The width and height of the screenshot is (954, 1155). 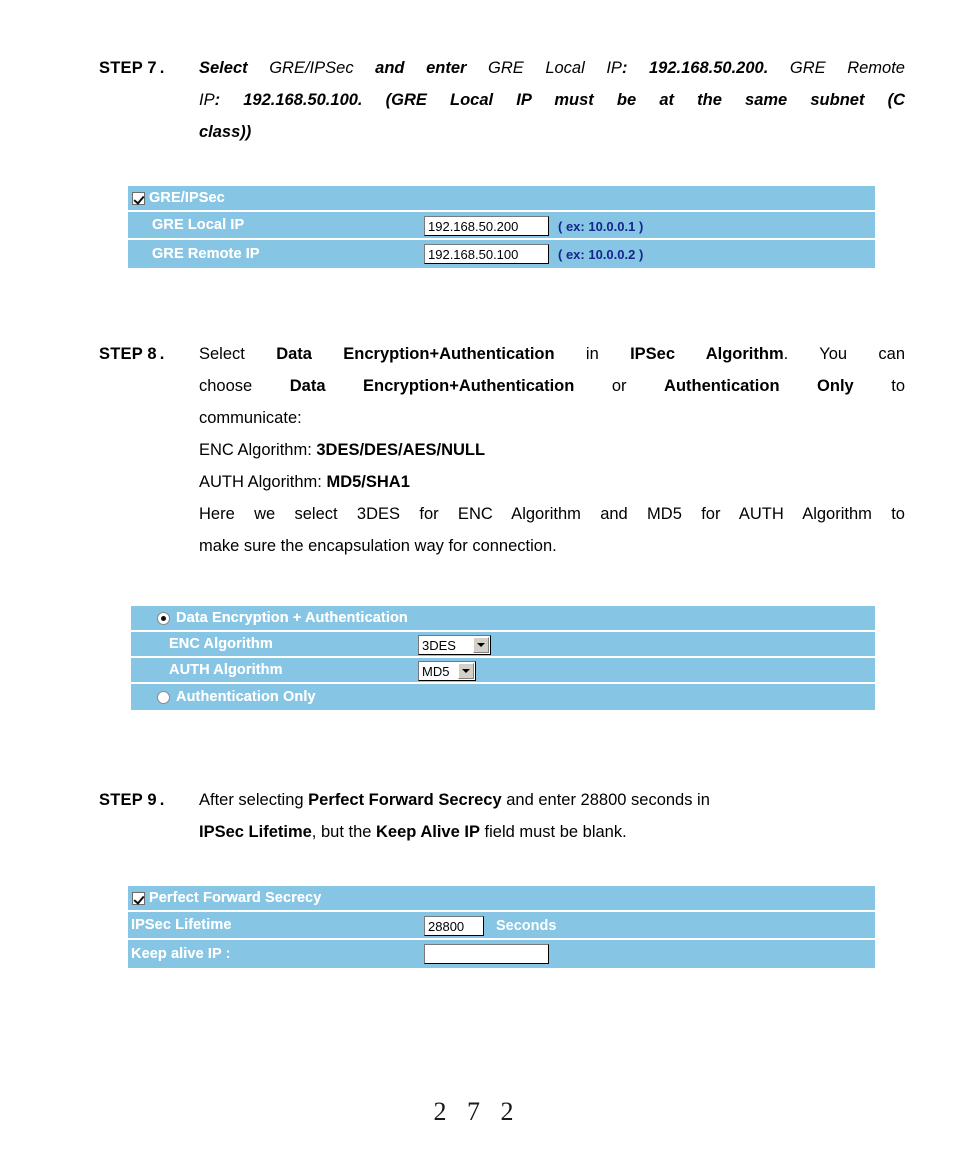 What do you see at coordinates (601, 254) in the screenshot?
I see `gre-remote-ip-hint: ( ex: 10.0.0.2 )` at bounding box center [601, 254].